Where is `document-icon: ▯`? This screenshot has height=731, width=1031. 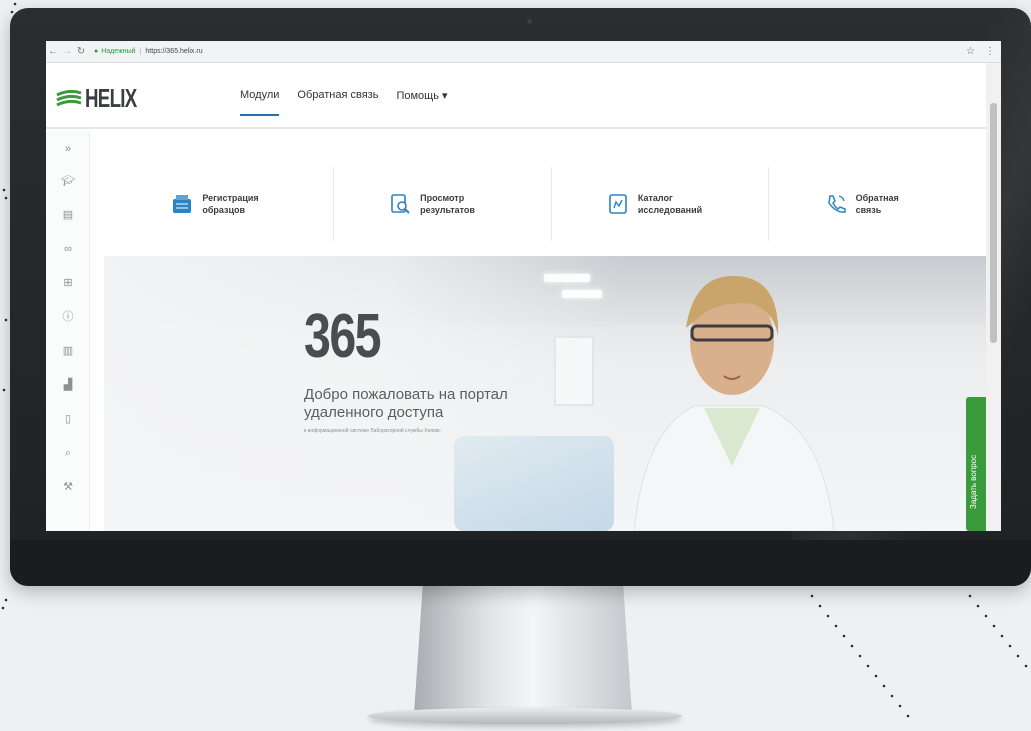 document-icon: ▯ is located at coordinates (68, 419).